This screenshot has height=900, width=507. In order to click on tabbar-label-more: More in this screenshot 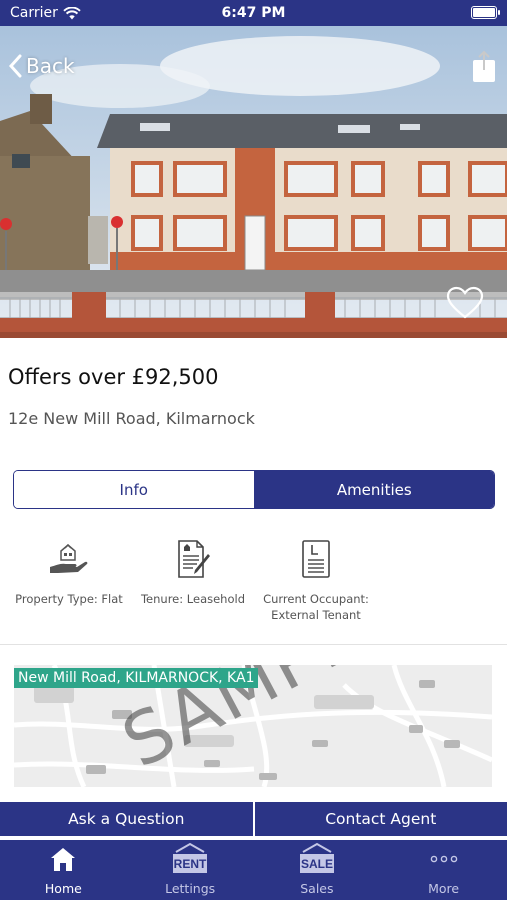, I will do `click(444, 888)`.